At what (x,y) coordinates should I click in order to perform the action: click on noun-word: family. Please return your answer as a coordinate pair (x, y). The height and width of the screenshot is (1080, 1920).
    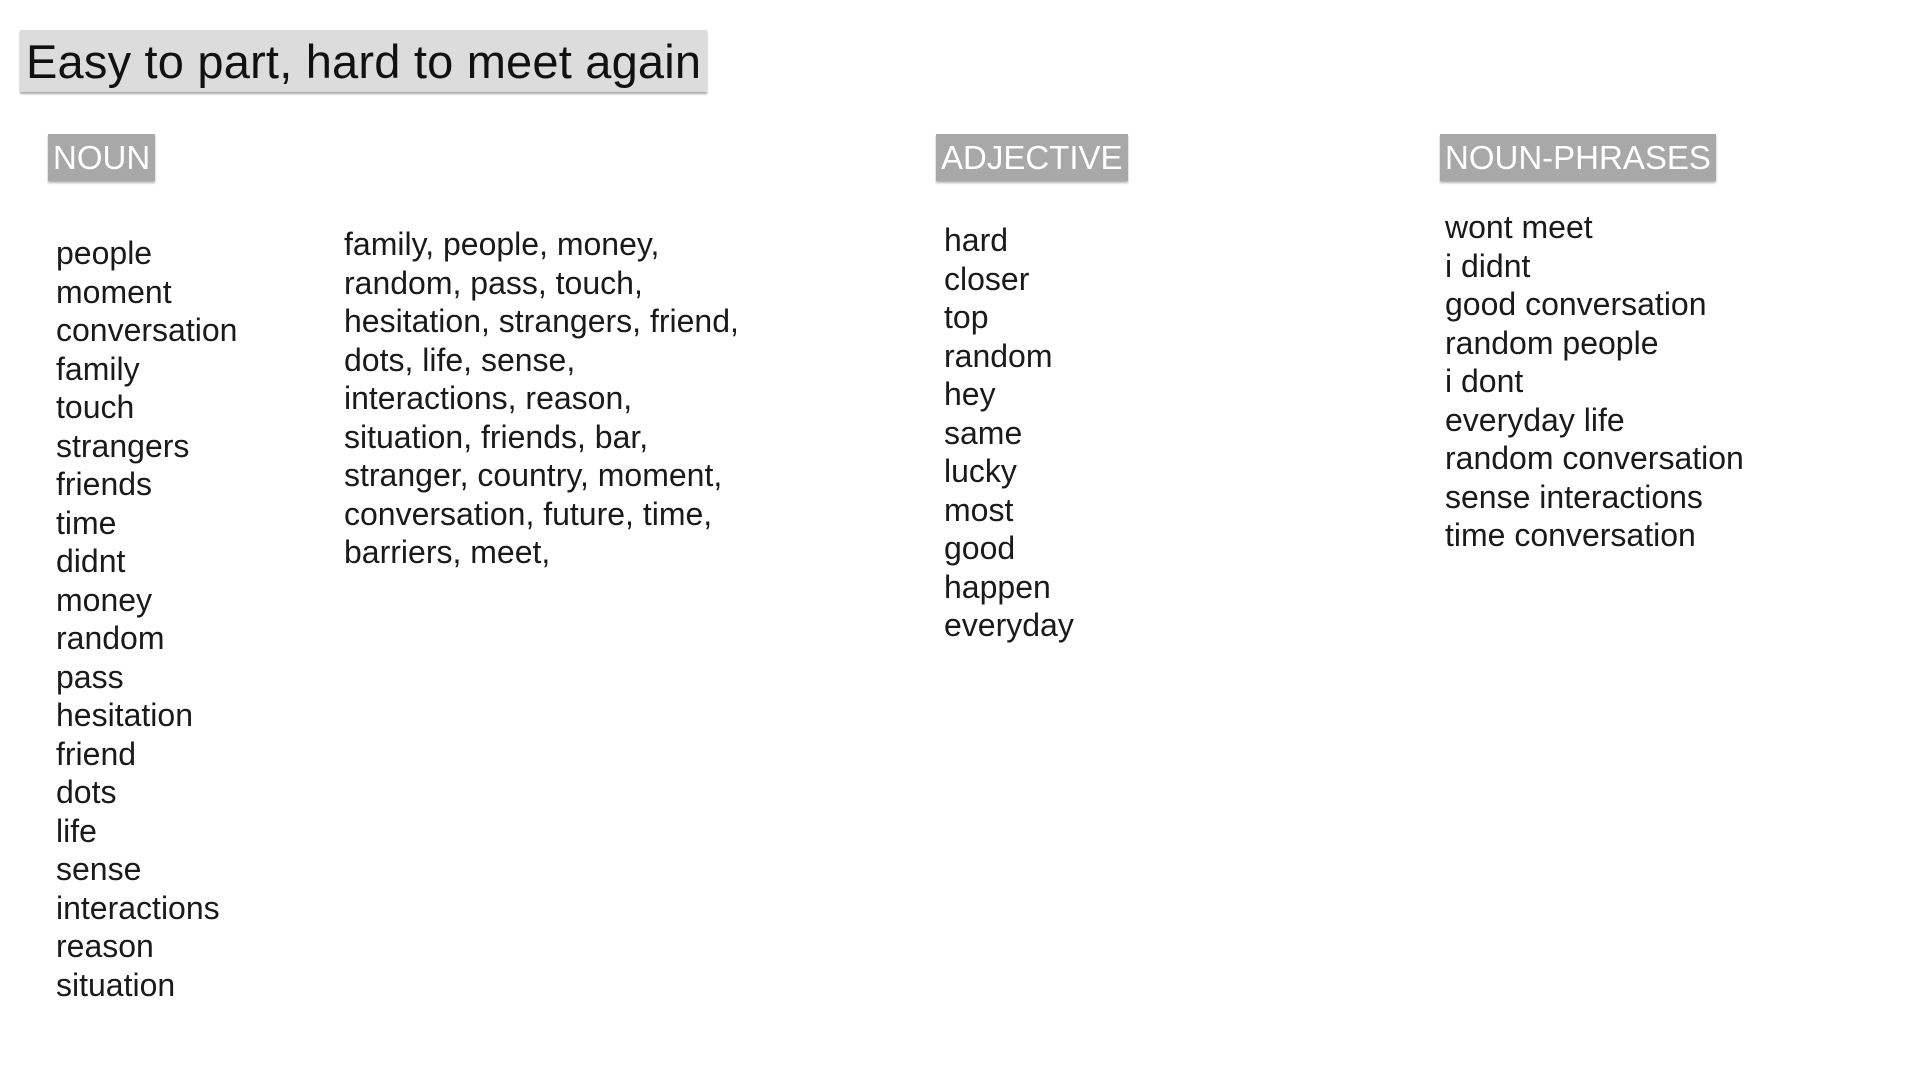
    Looking at the image, I should click on (98, 368).